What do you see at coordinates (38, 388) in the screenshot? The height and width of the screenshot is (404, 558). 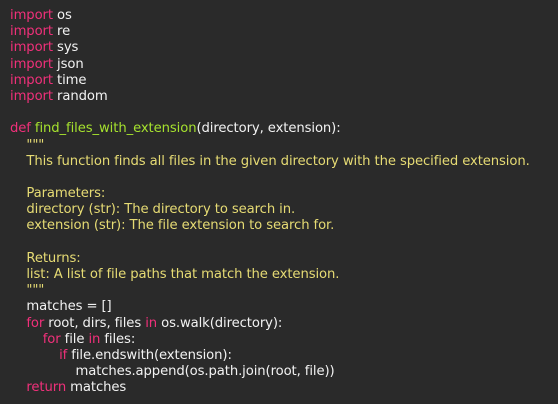 I see `keyword-token: return` at bounding box center [38, 388].